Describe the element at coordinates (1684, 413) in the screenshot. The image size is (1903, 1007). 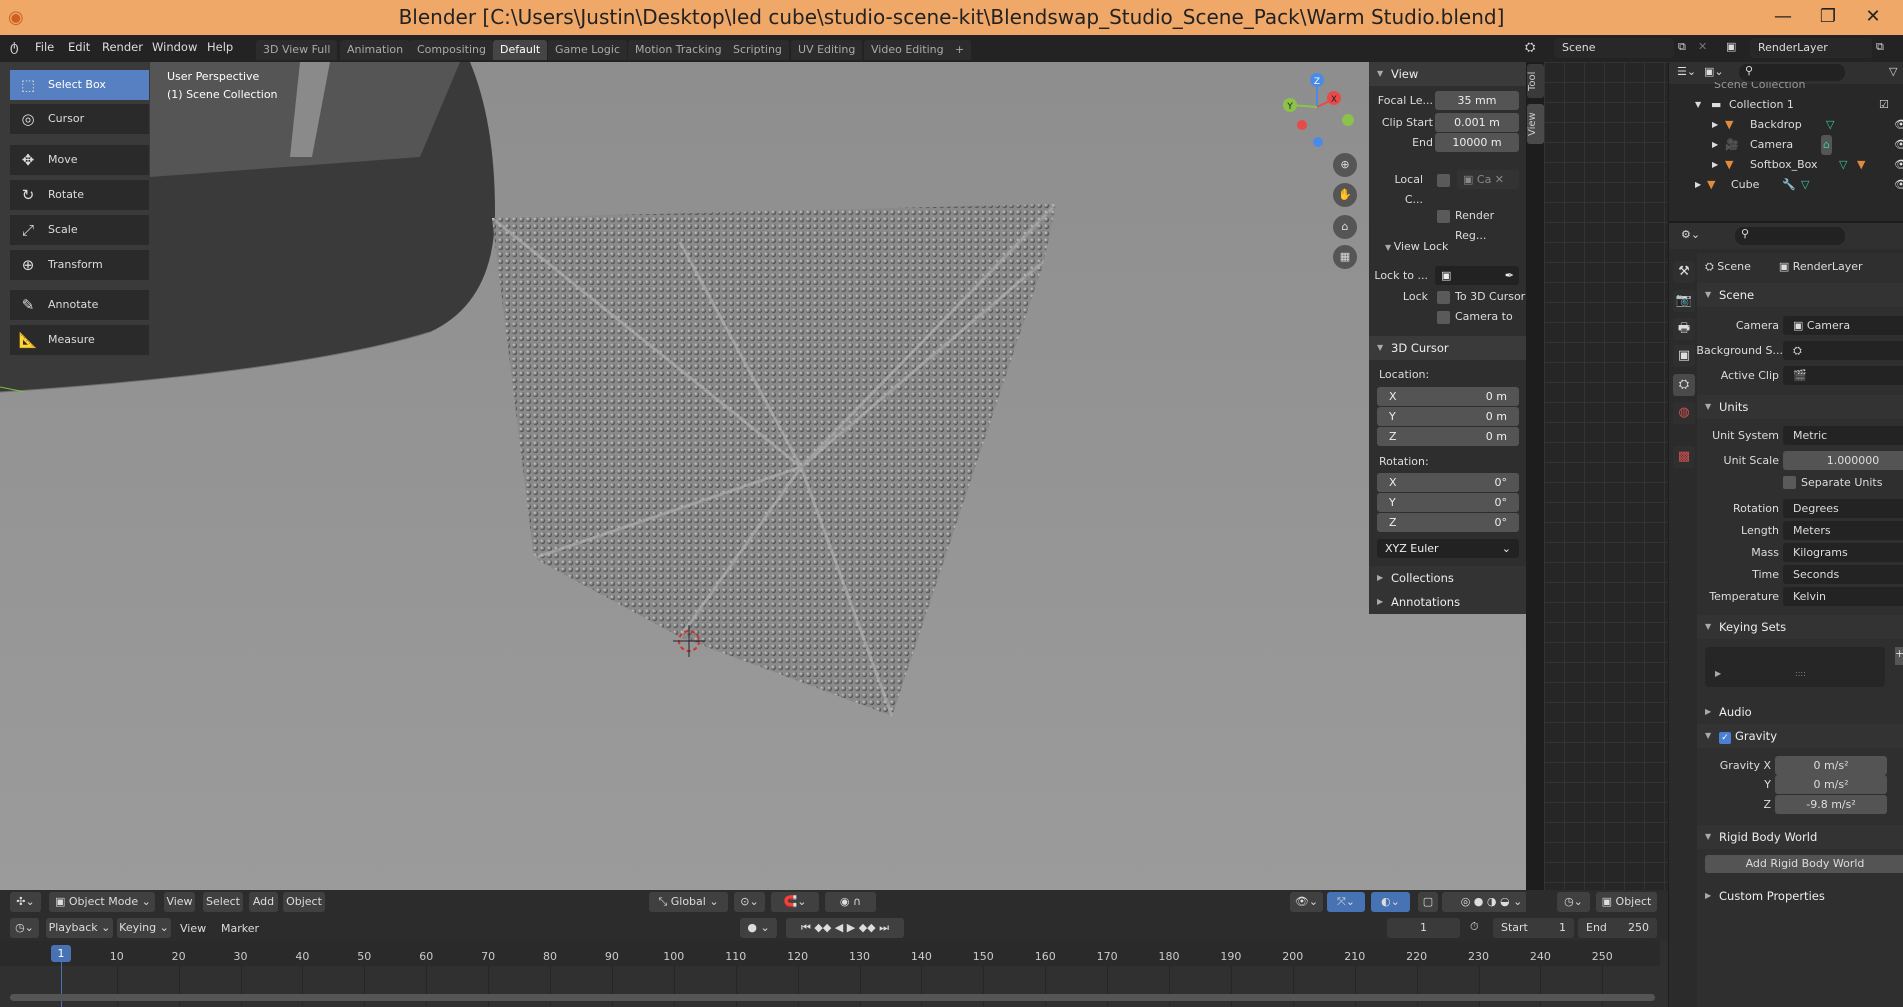
I see `world-properties-tab: ◍` at that location.